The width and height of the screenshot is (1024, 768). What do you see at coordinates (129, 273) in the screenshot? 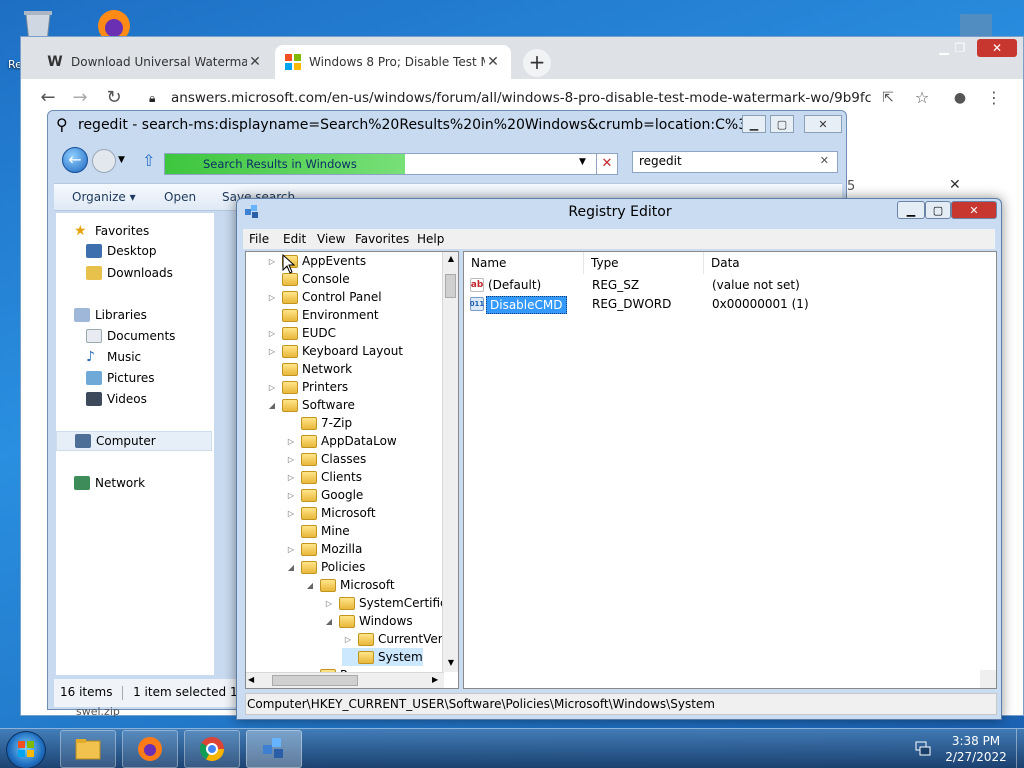
I see `nav-downloads: Downloads` at bounding box center [129, 273].